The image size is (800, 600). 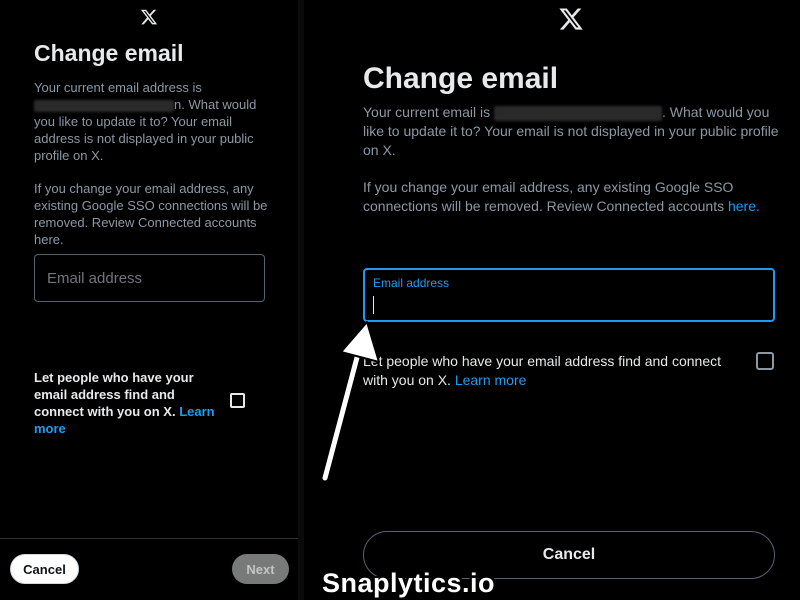 I want to click on white-arrow-icon, so click(x=350, y=402).